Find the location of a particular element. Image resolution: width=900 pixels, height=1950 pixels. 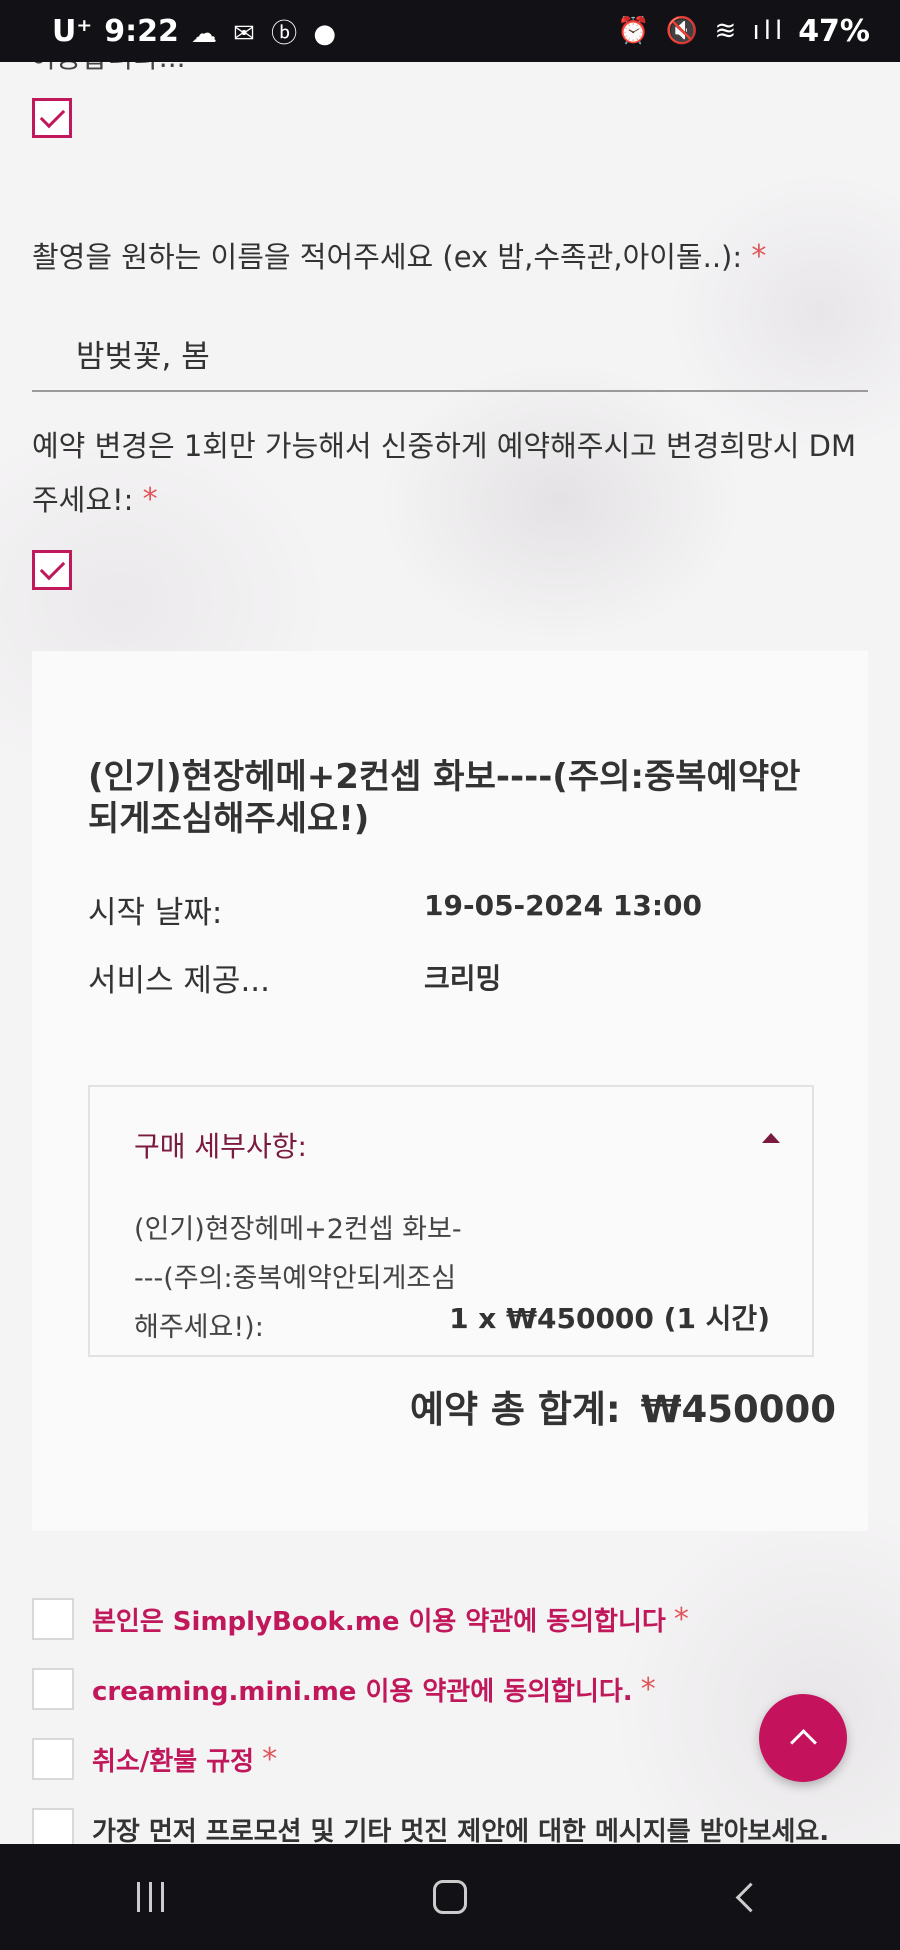

service-title: (인기)현장헤메+2컨셉 화보----(주의:중복예약안되게조심해주세요!) is located at coordinates (444, 798).